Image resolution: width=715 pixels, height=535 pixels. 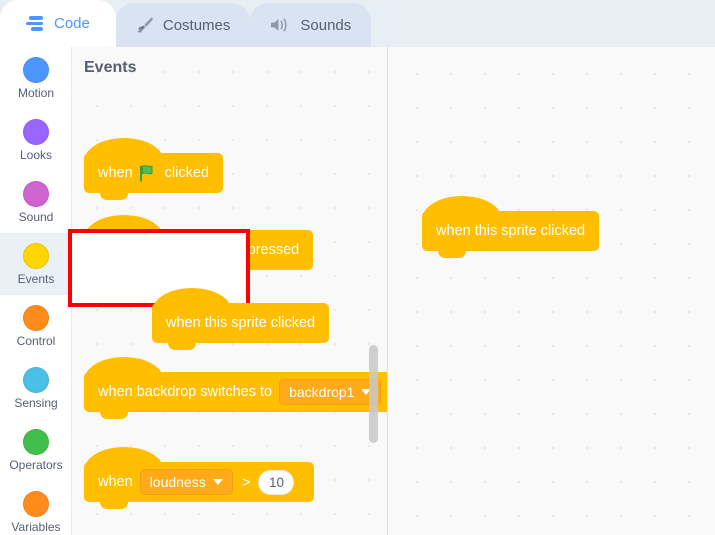 What do you see at coordinates (36, 154) in the screenshot?
I see `sidebar-item-label: Looks` at bounding box center [36, 154].